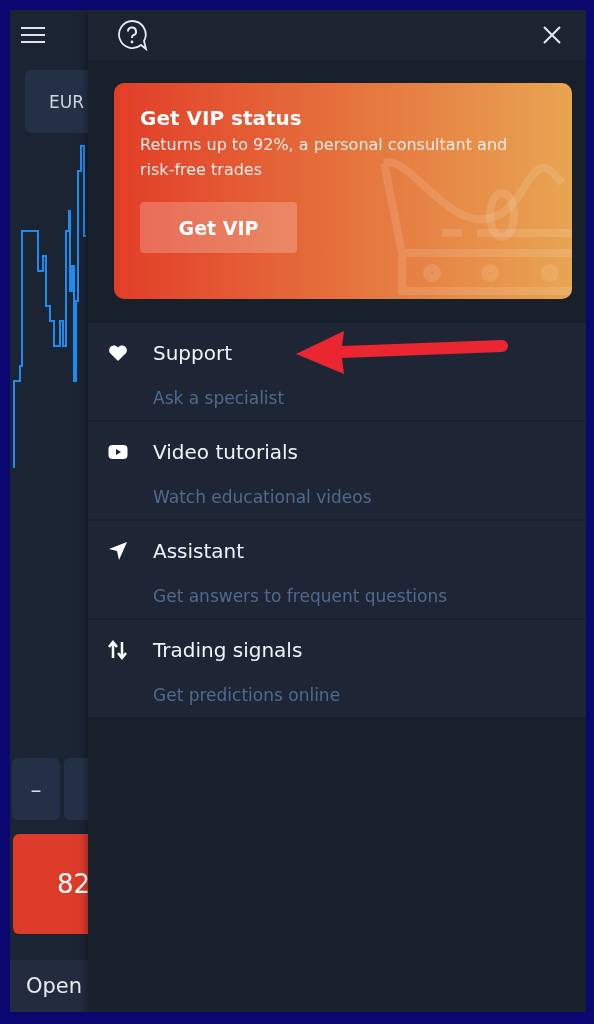 This screenshot has width=594, height=1024. What do you see at coordinates (337, 668) in the screenshot?
I see `menu-item: Trading signals Get predictions online` at bounding box center [337, 668].